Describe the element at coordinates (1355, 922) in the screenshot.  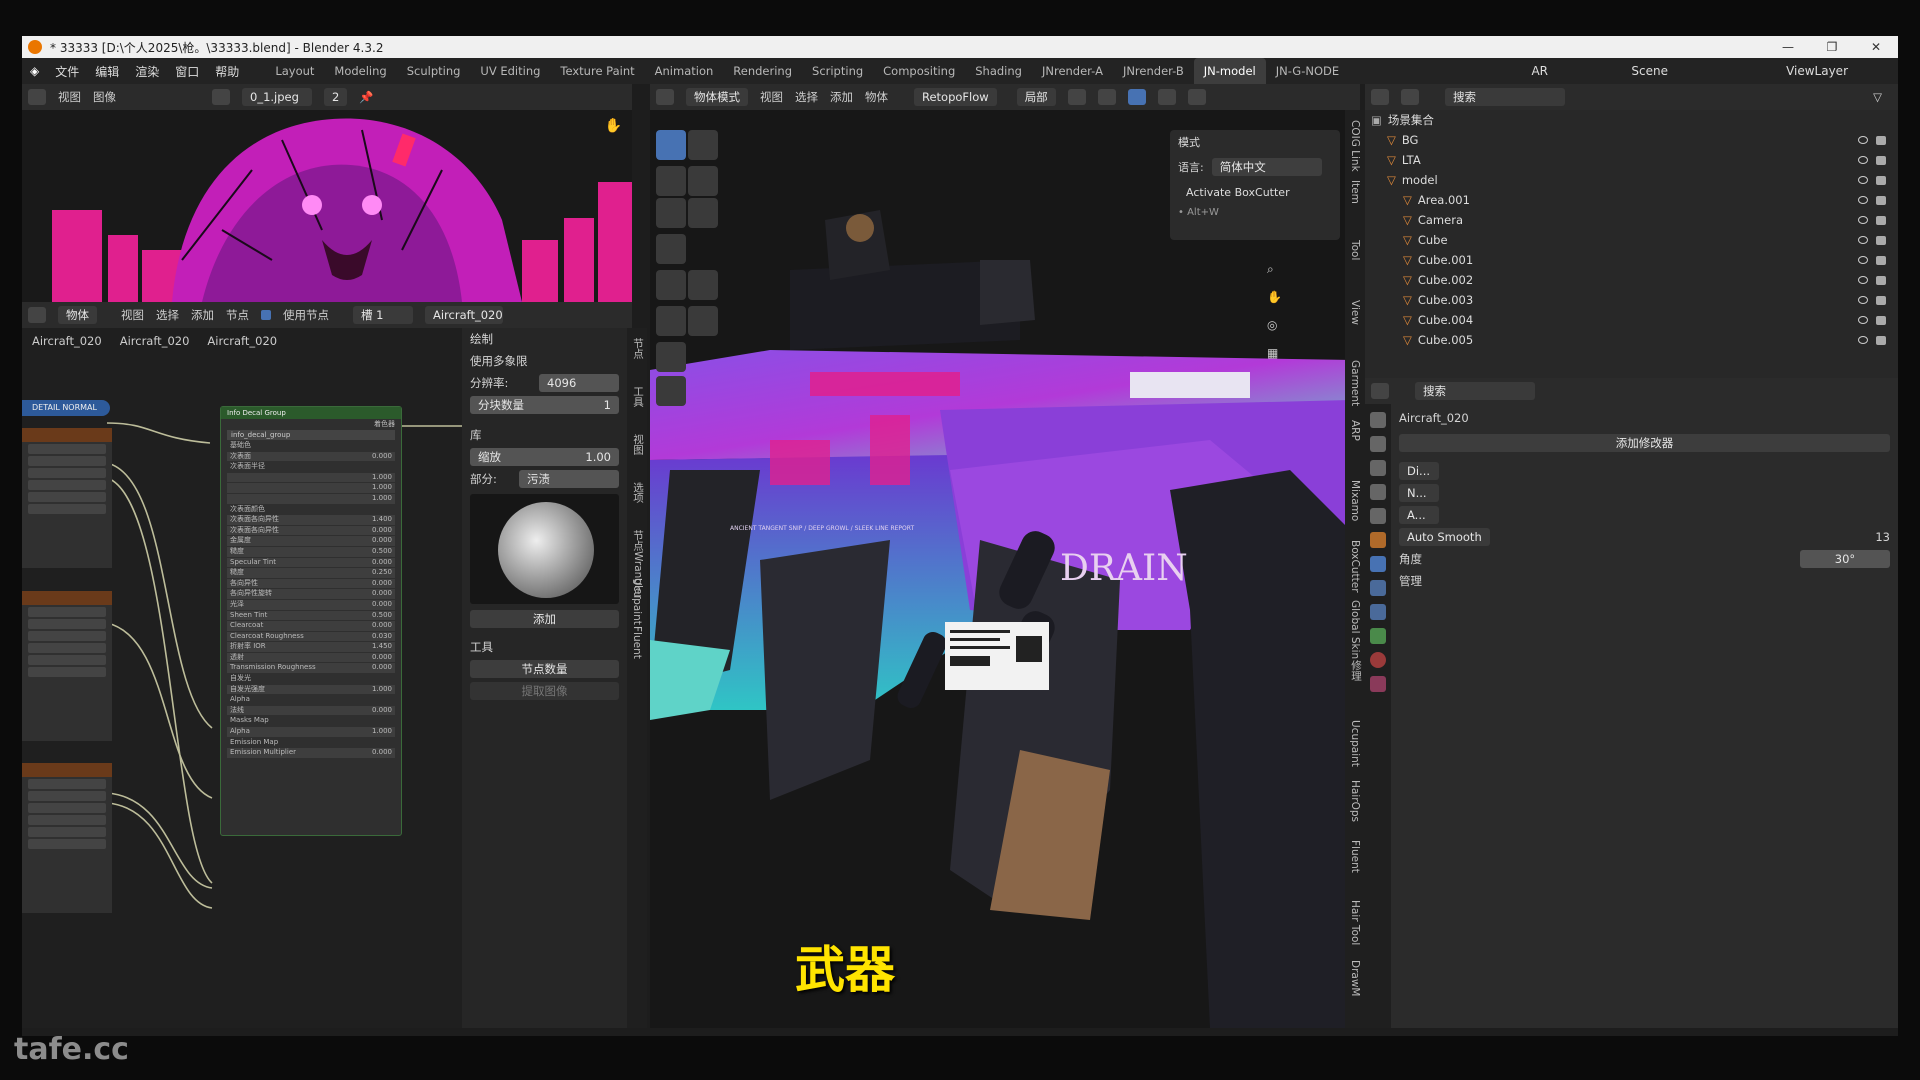
I see `npanel-tab: Hair Tool` at that location.